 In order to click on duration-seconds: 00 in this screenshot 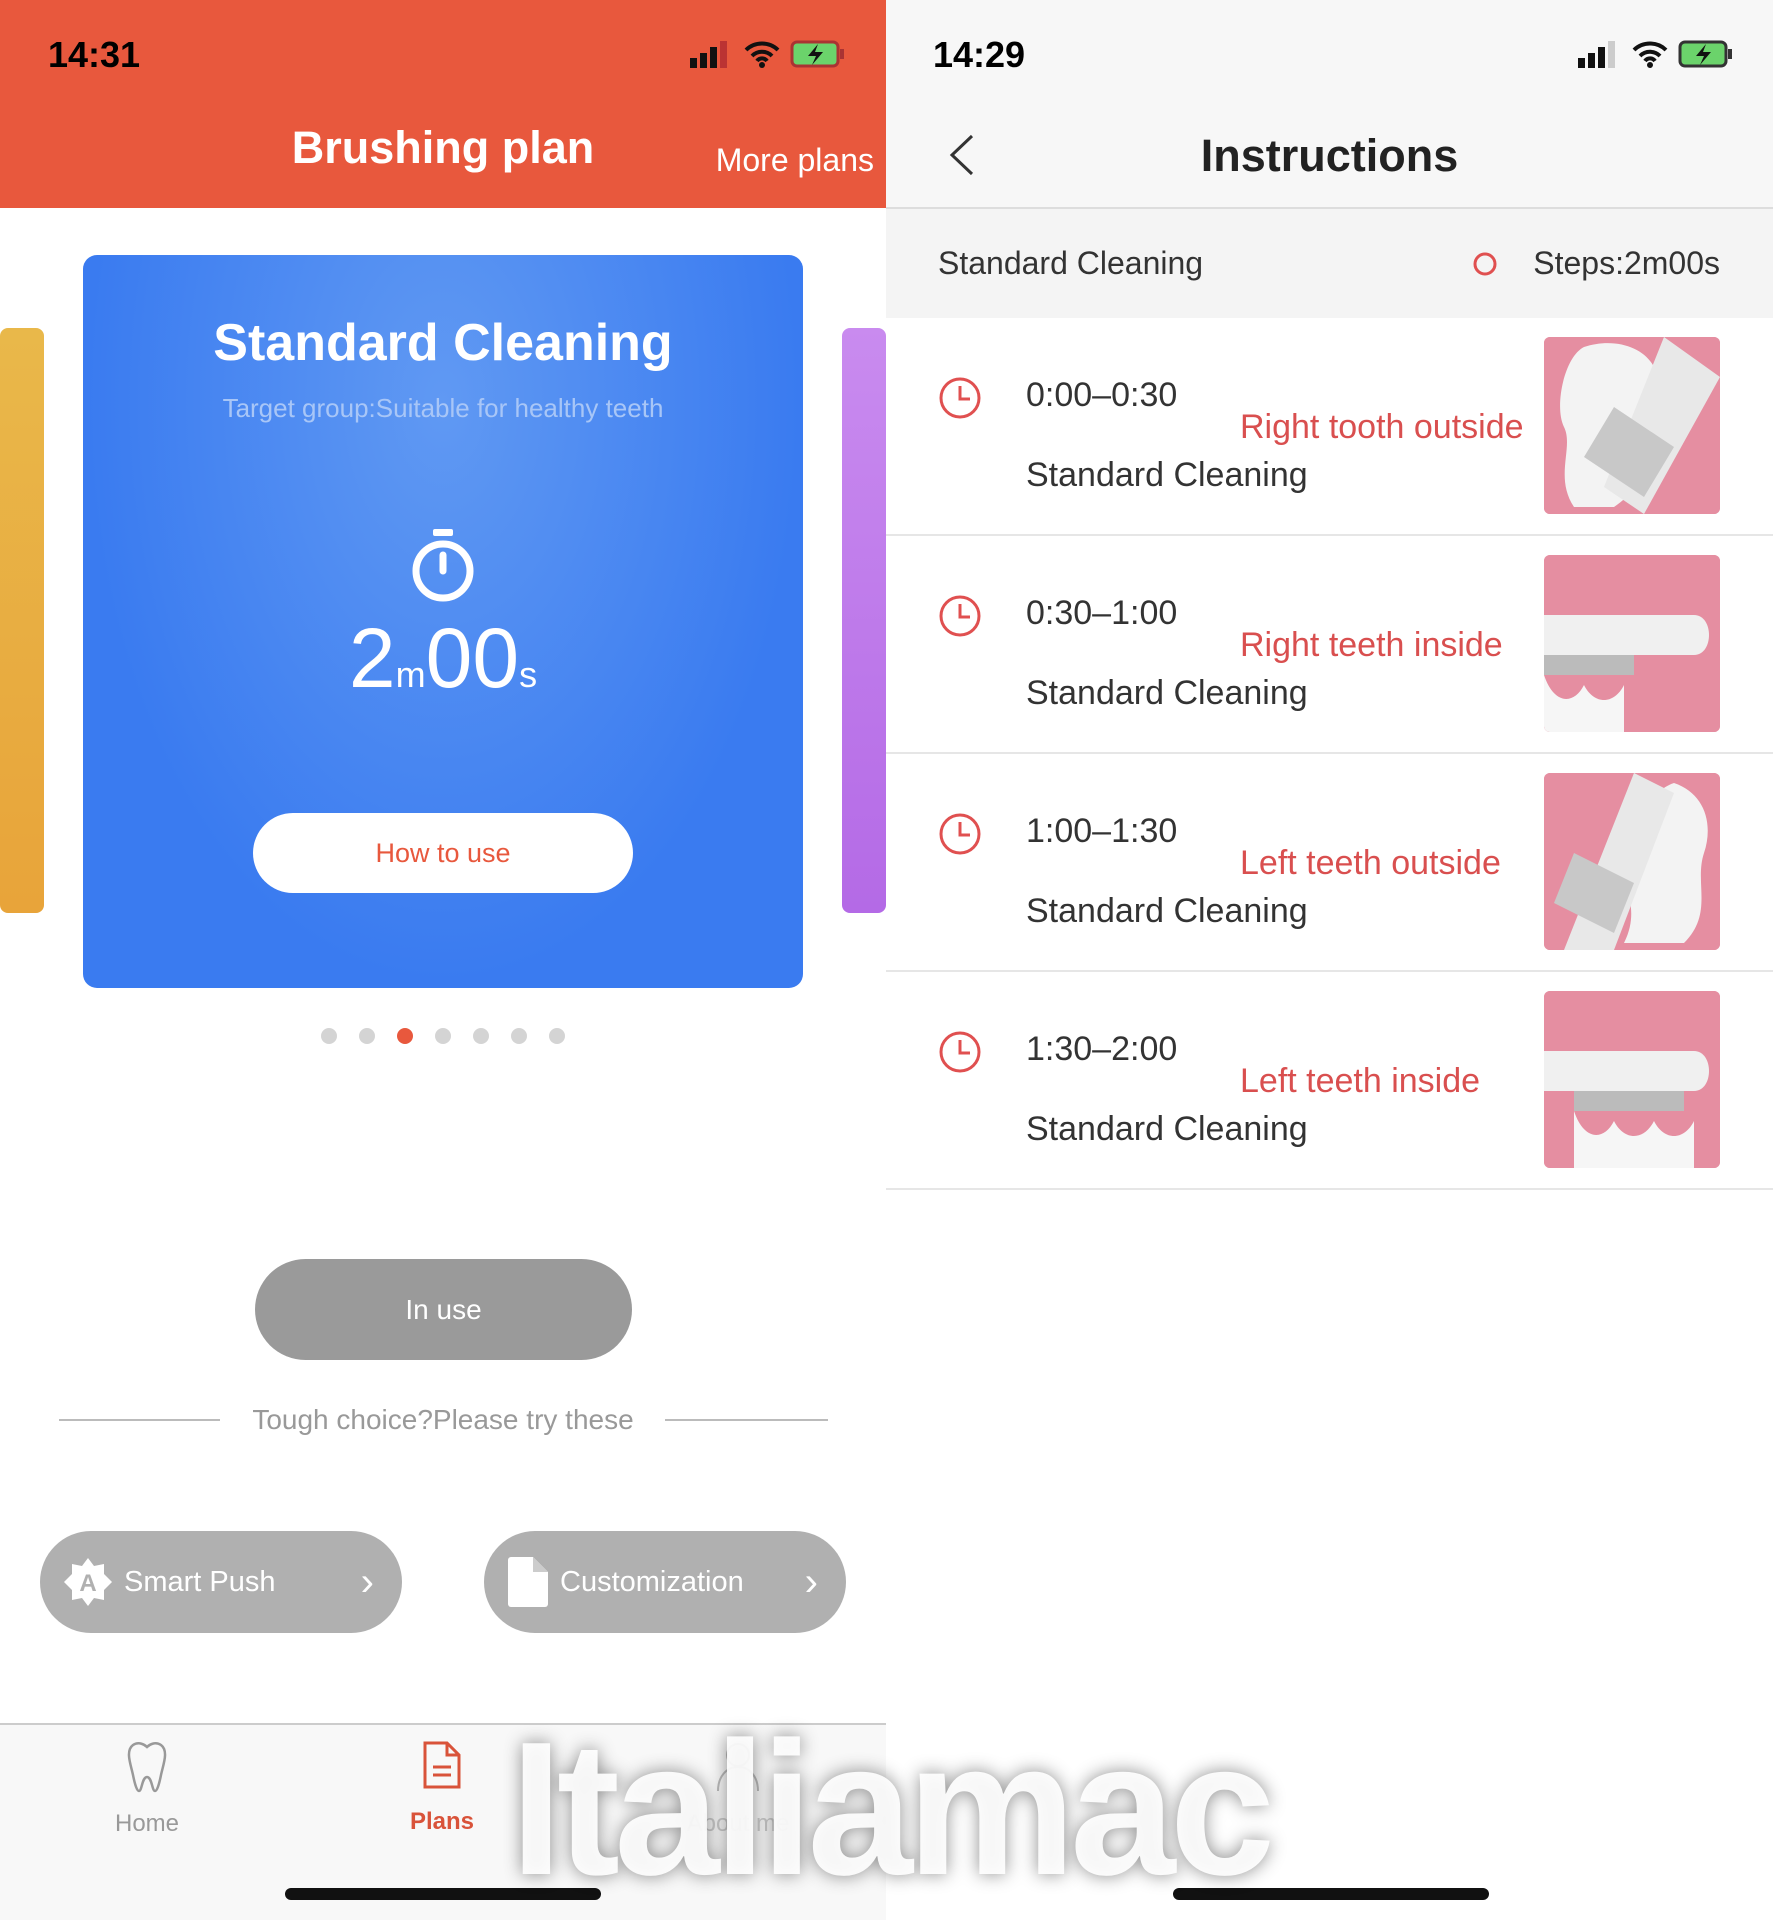, I will do `click(472, 658)`.